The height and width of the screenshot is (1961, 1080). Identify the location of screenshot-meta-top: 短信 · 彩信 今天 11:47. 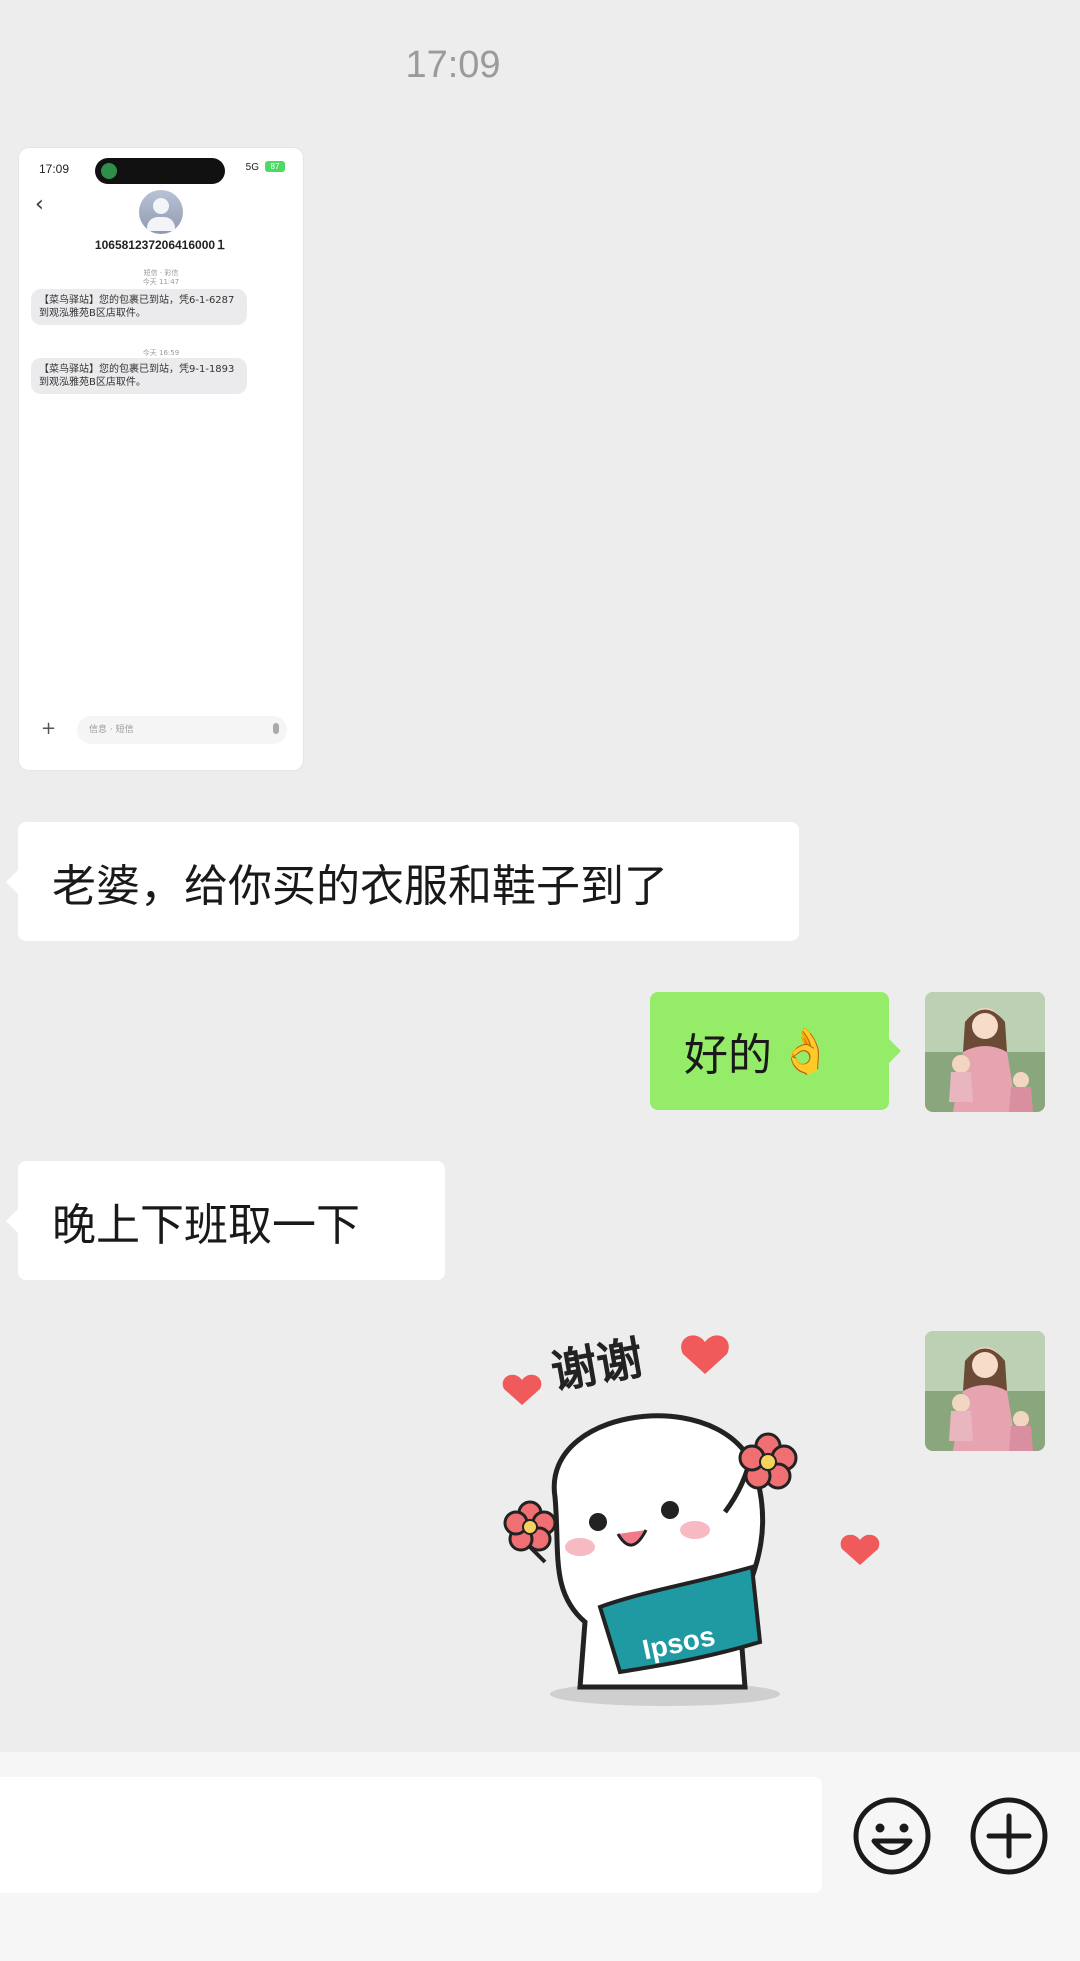
(161, 278).